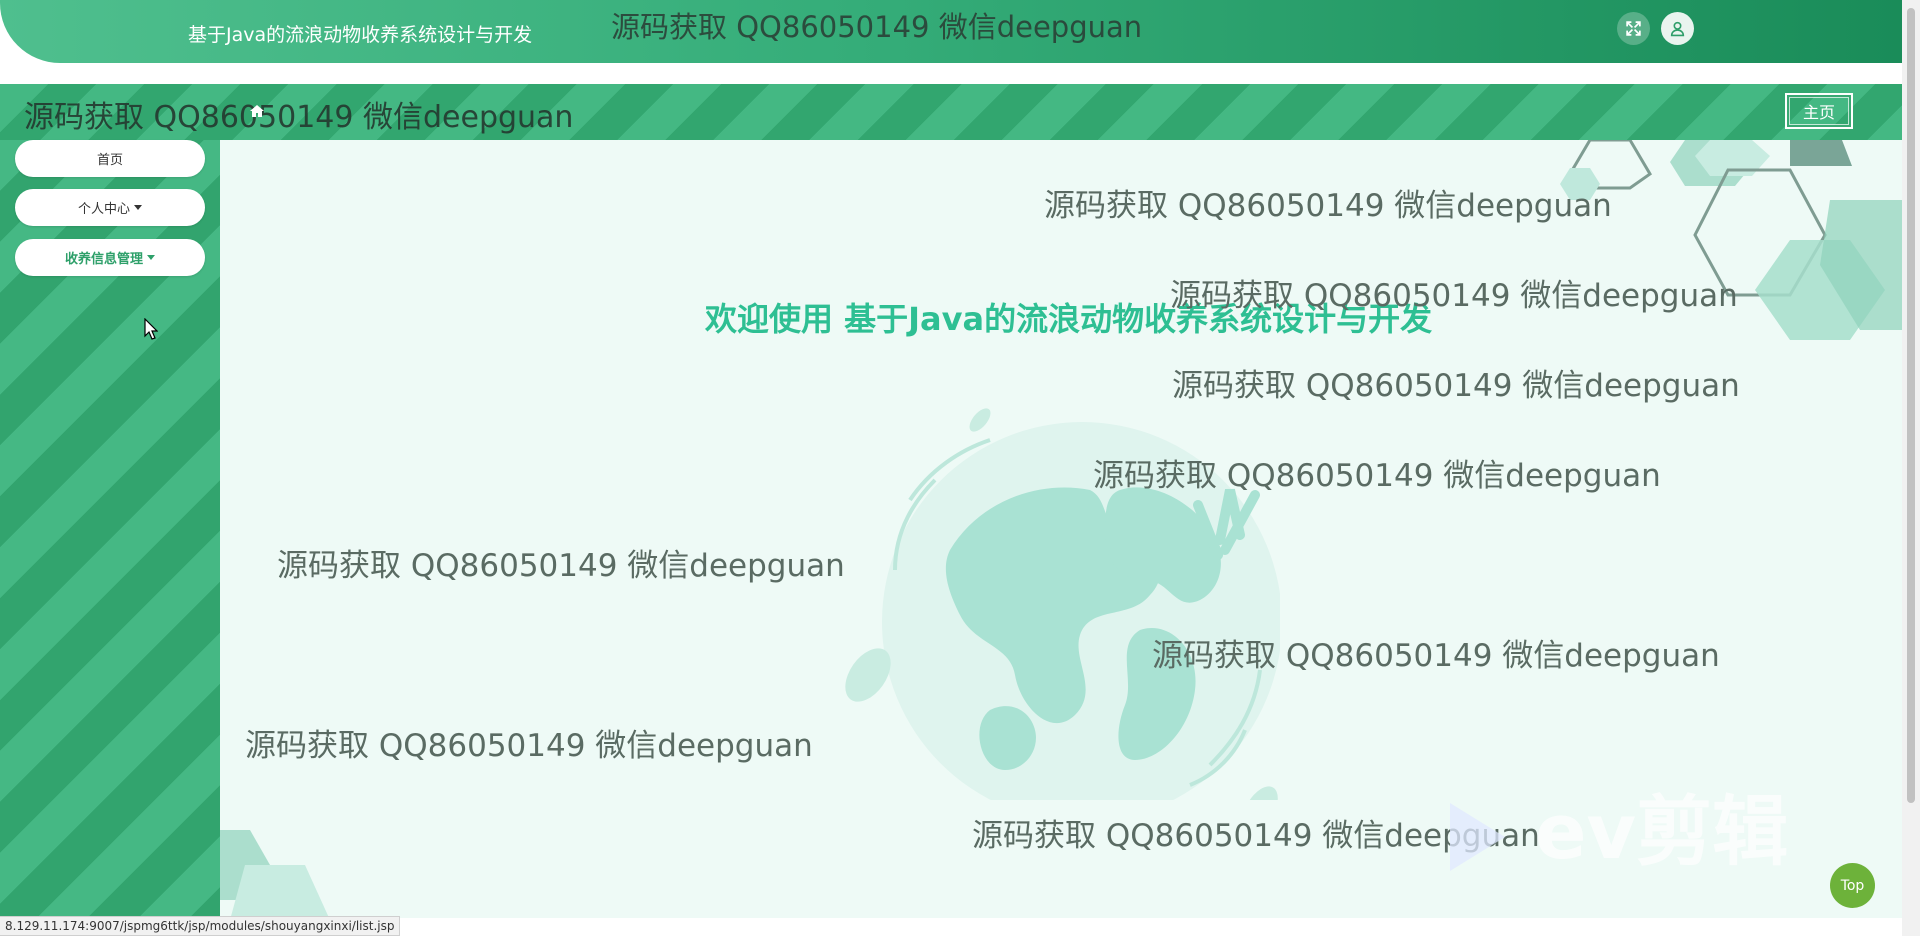 This screenshot has width=1920, height=936. I want to click on sidebar: 首页 个人中心 收养信息管理, so click(110, 538).